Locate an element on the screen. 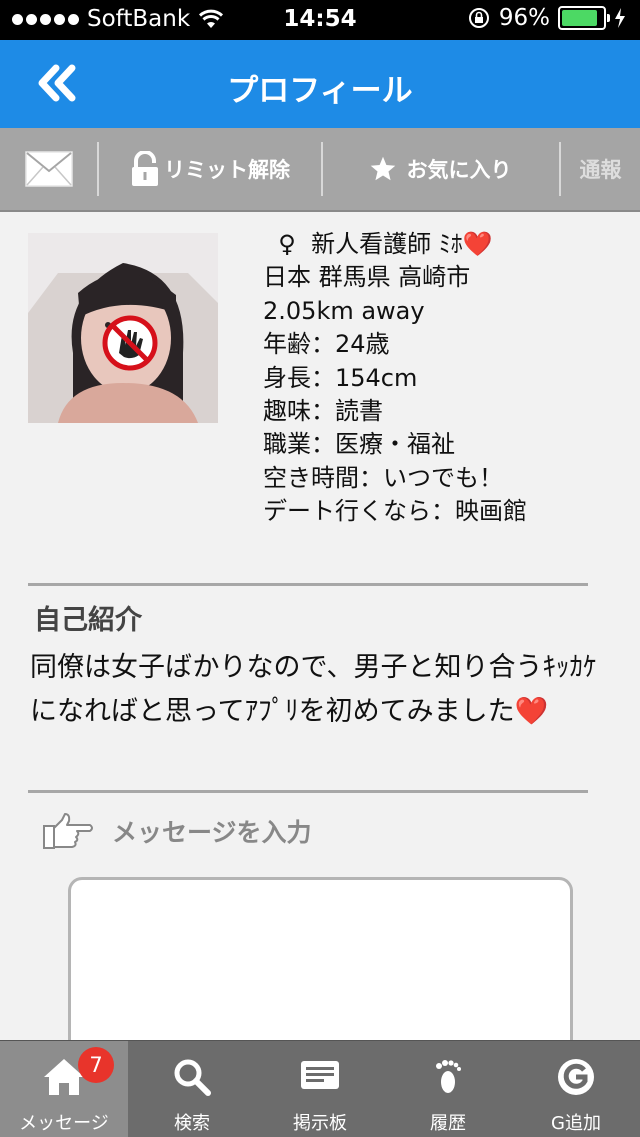  favorite-label: お気に入り is located at coordinates (459, 170).